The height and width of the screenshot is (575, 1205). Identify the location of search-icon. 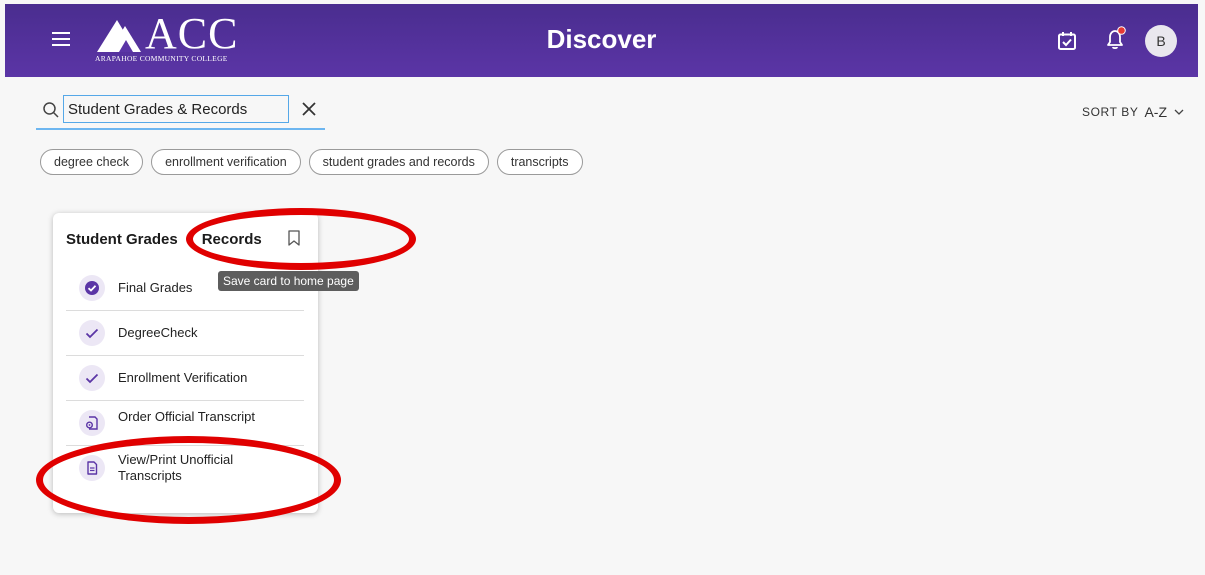
(51, 110).